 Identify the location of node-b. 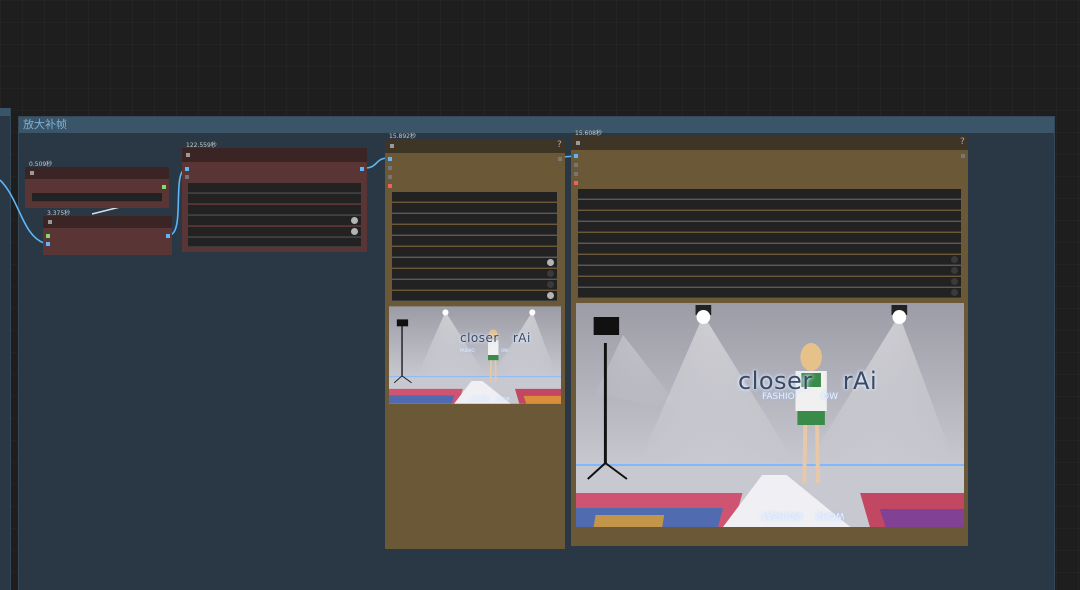
(107, 235).